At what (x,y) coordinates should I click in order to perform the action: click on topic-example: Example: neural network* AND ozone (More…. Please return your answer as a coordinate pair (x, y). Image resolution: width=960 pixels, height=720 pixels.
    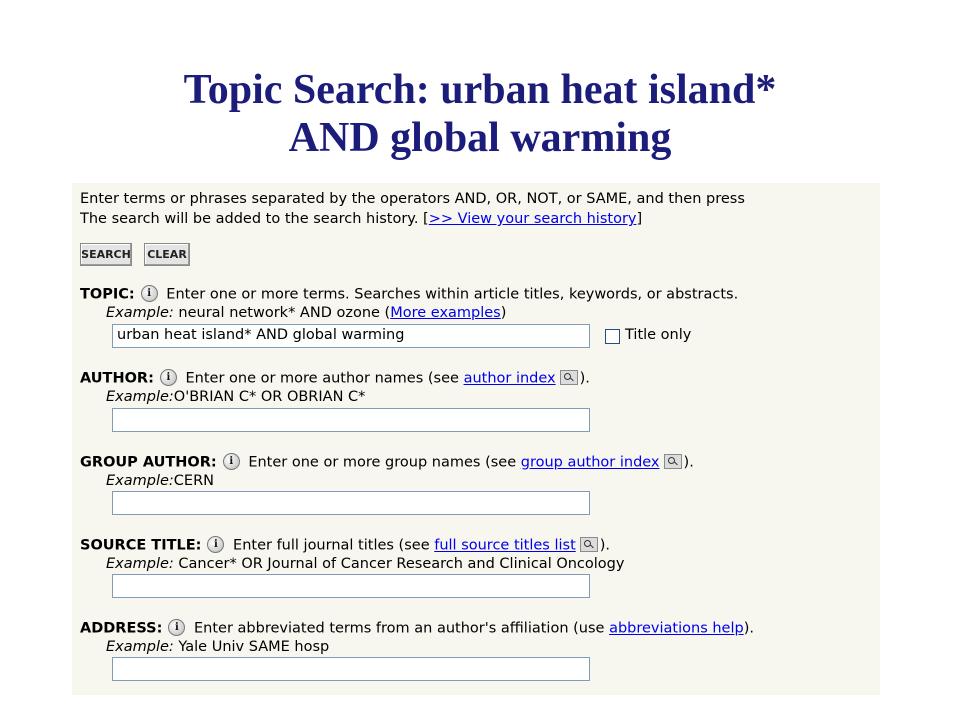
    Looking at the image, I should click on (306, 313).